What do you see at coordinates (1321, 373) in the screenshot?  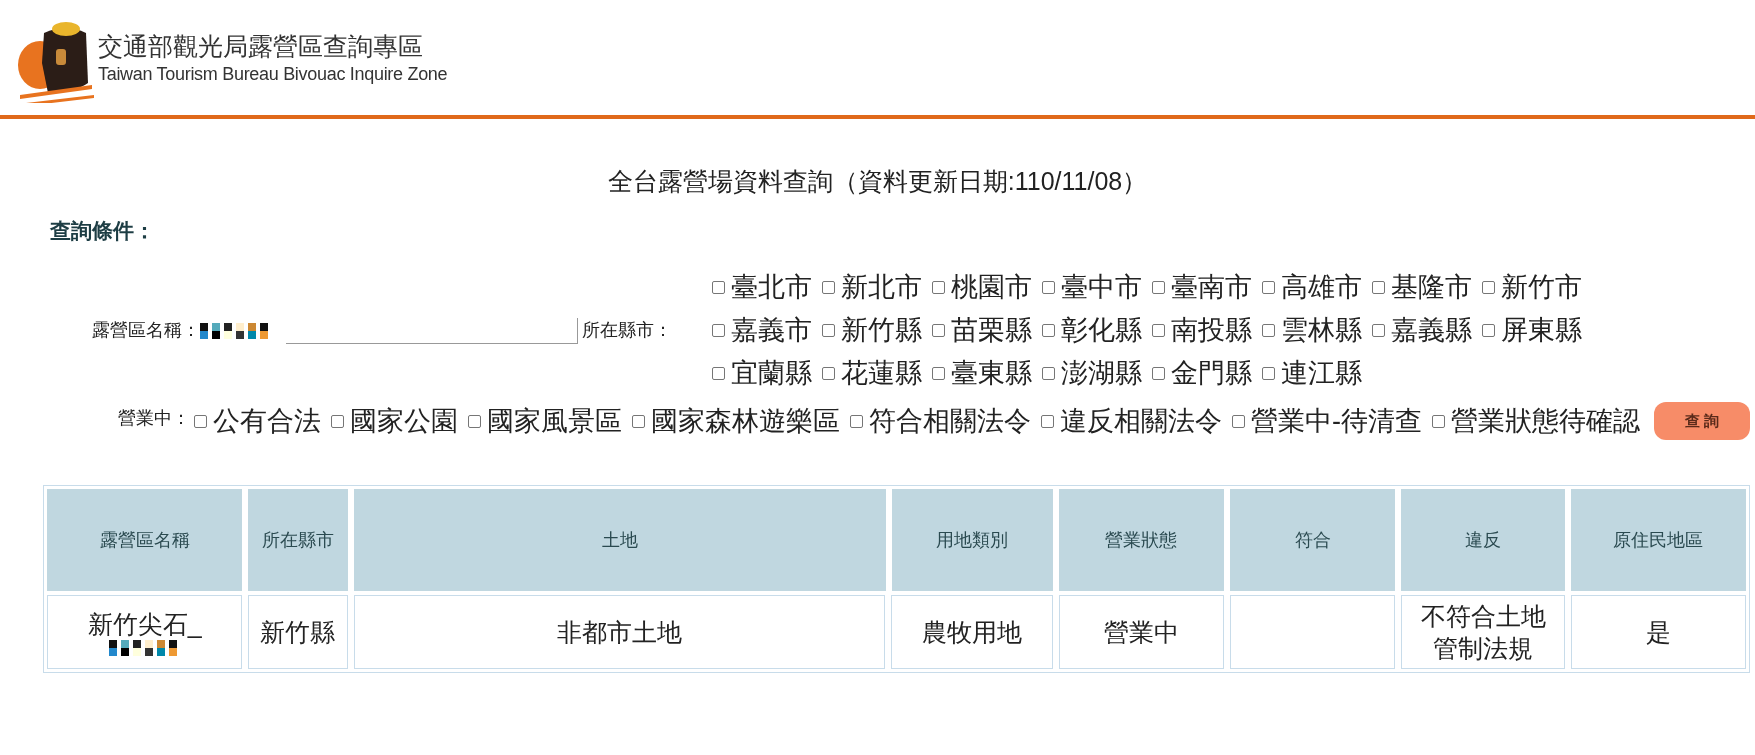 I see `checkbox-label: 連江縣` at bounding box center [1321, 373].